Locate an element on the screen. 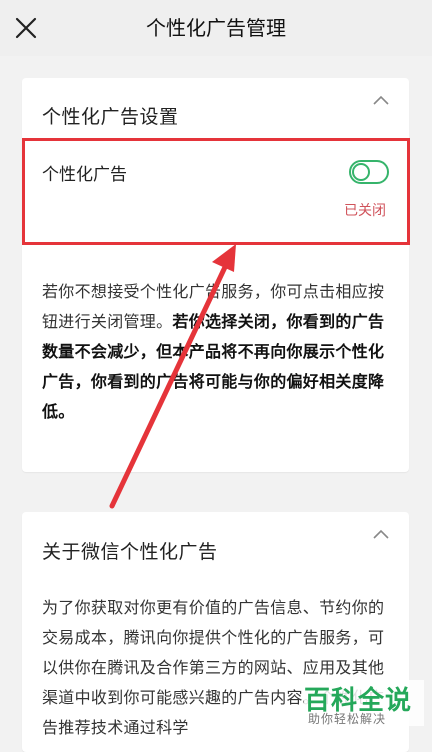  settings-card-title: 个性化广告设置 is located at coordinates (110, 117).